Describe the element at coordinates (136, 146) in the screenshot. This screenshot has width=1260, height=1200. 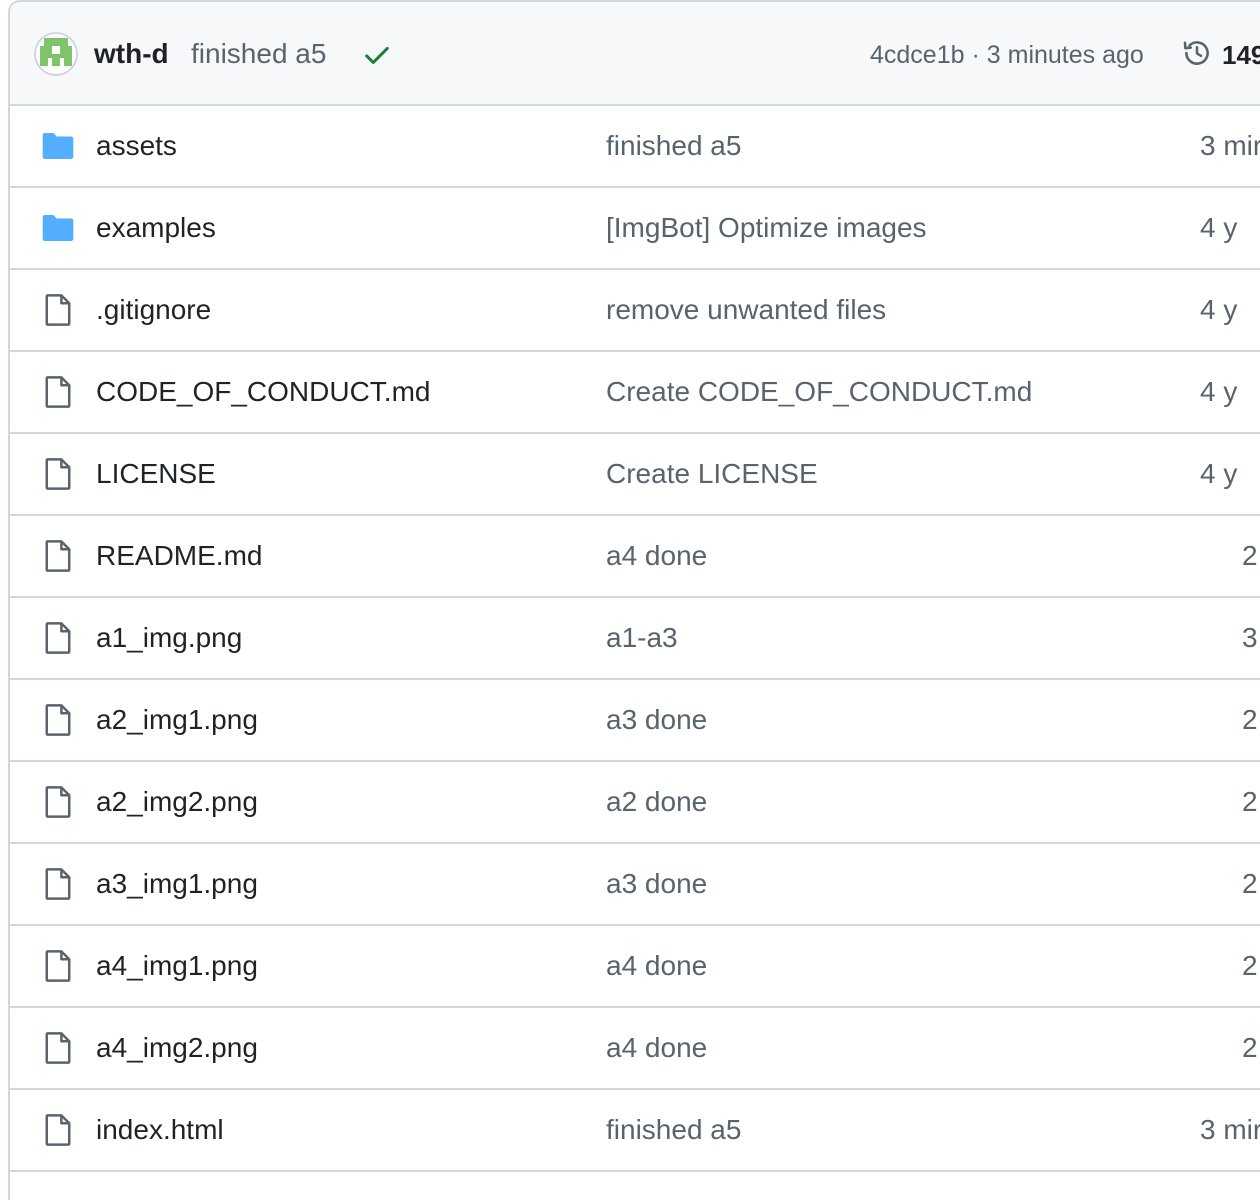
I see `folder-name-link: assets` at that location.